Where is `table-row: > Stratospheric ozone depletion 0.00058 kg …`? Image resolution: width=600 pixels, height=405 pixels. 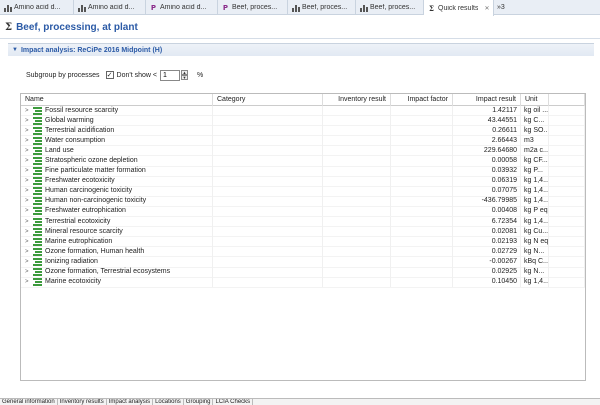 table-row: > Stratospheric ozone depletion 0.00058 kg … is located at coordinates (303, 161).